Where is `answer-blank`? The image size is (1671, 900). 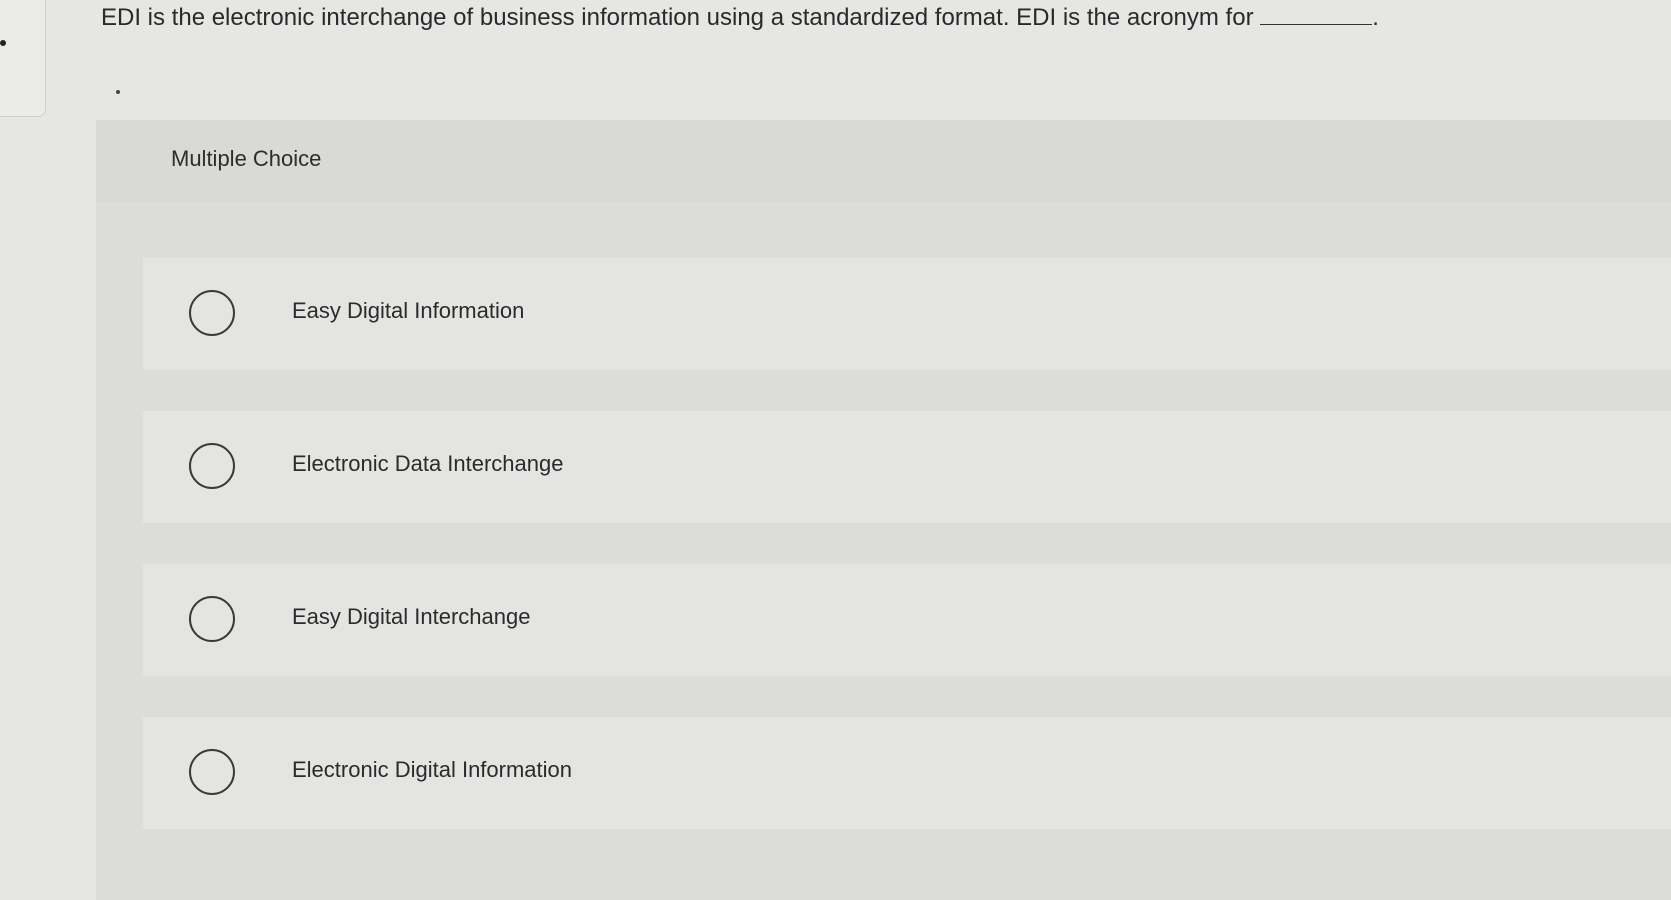 answer-blank is located at coordinates (1316, 13).